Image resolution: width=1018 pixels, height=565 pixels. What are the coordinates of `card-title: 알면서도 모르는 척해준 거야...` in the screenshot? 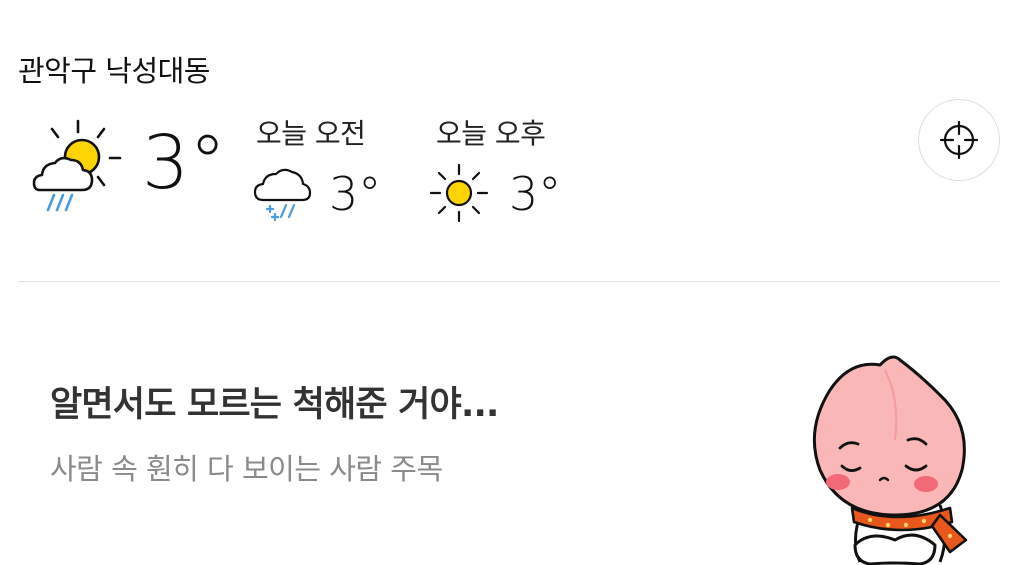 It's located at (274, 405).